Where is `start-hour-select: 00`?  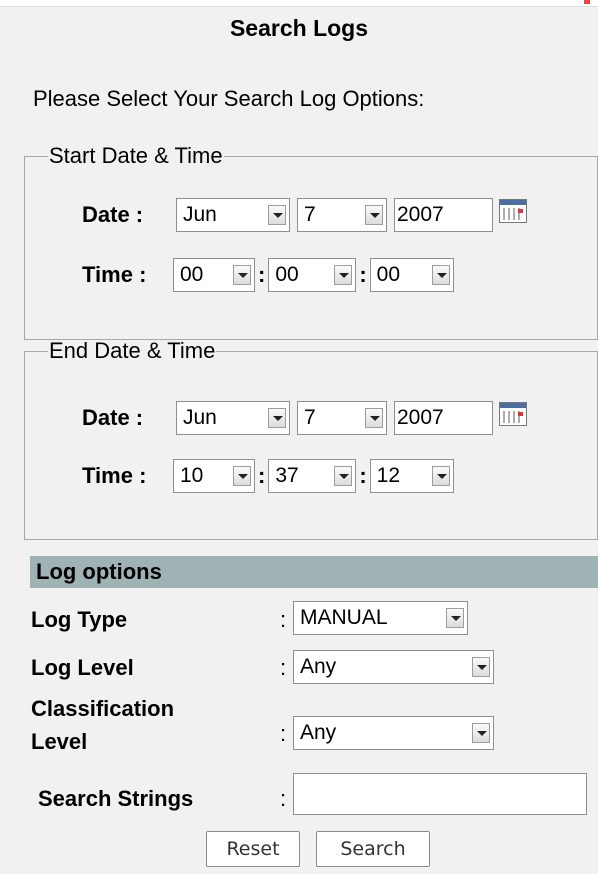
start-hour-select: 00 is located at coordinates (214, 275).